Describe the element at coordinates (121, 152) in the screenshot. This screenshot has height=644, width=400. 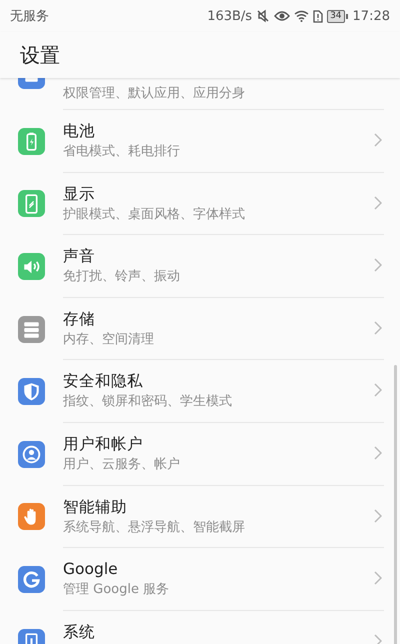
I see `item-subtitle: 省电模式、耗电排行` at that location.